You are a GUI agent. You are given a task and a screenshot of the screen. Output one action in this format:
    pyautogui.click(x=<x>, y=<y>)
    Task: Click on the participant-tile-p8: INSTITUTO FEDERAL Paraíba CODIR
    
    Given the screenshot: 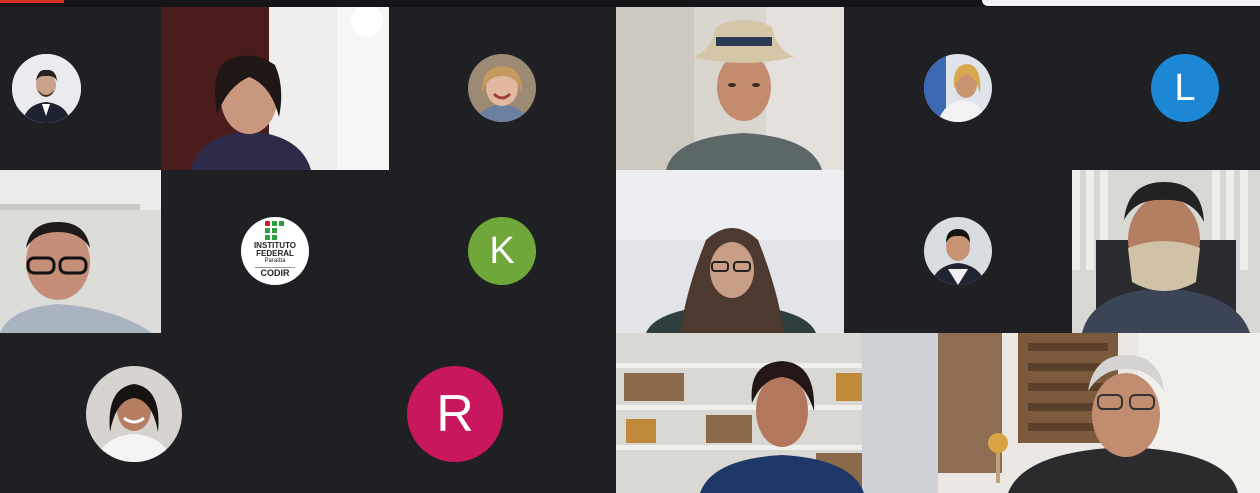 What is the action you would take?
    pyautogui.click(x=275, y=251)
    